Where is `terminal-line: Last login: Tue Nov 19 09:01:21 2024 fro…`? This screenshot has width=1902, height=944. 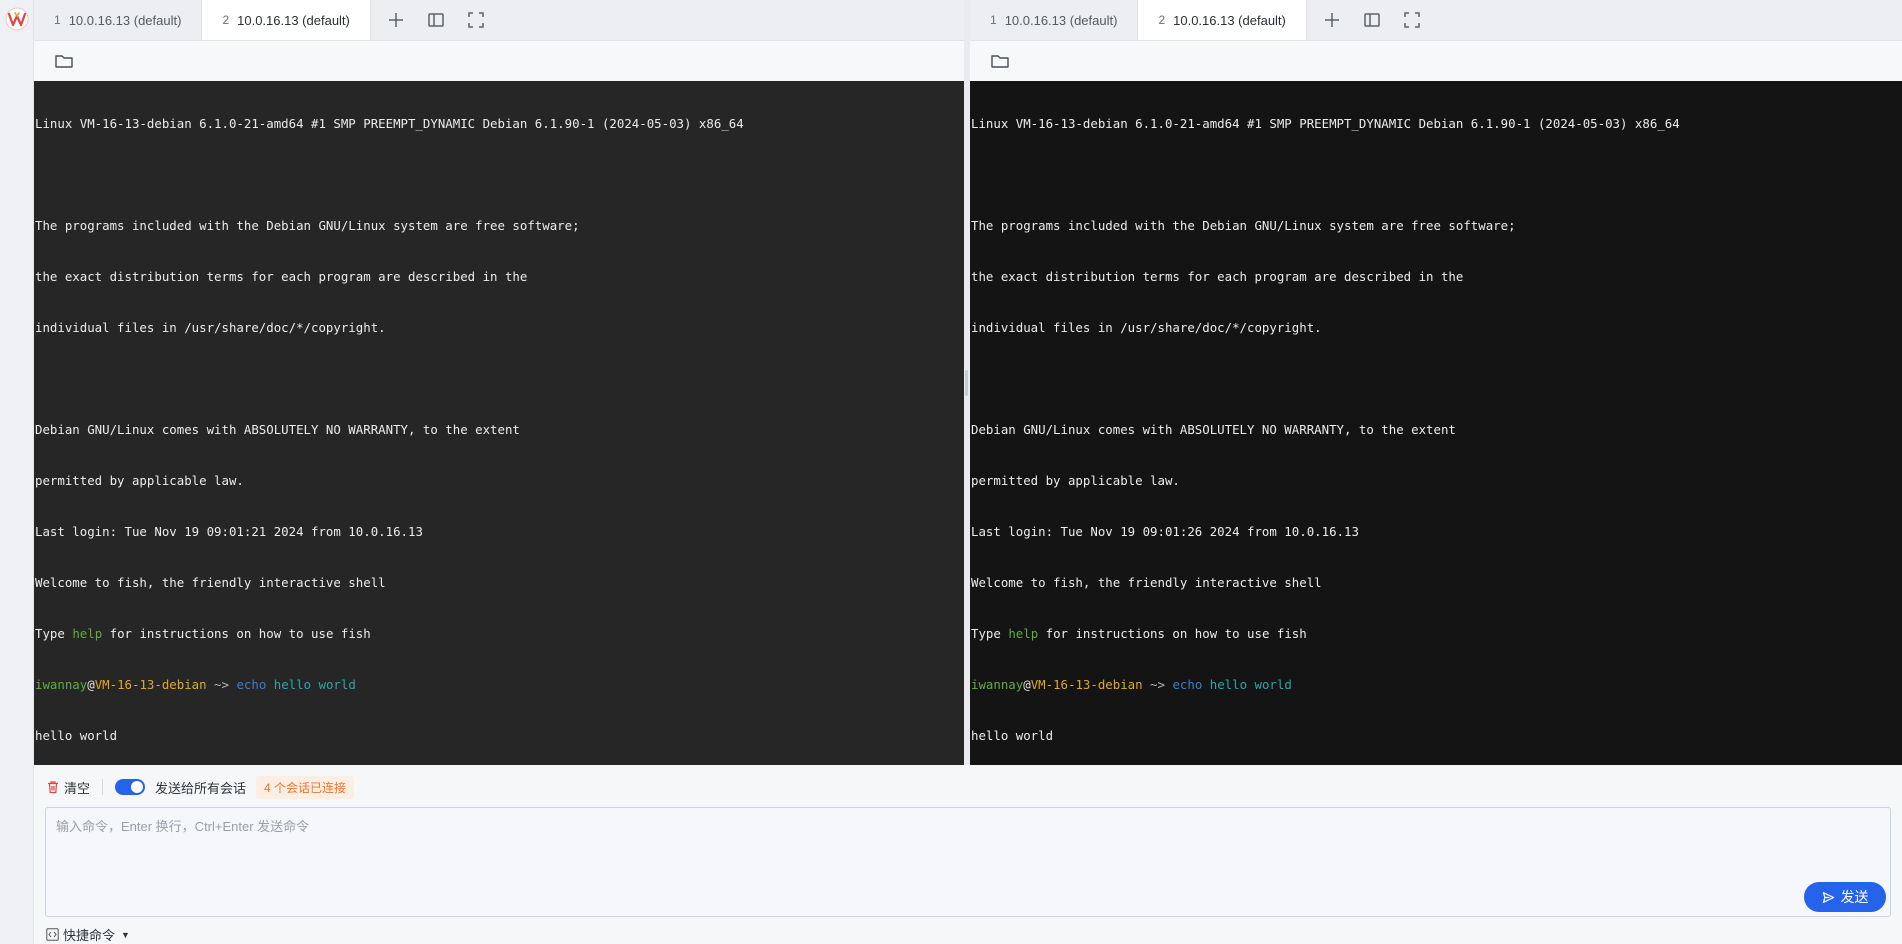 terminal-line: Last login: Tue Nov 19 09:01:21 2024 fro… is located at coordinates (499, 531).